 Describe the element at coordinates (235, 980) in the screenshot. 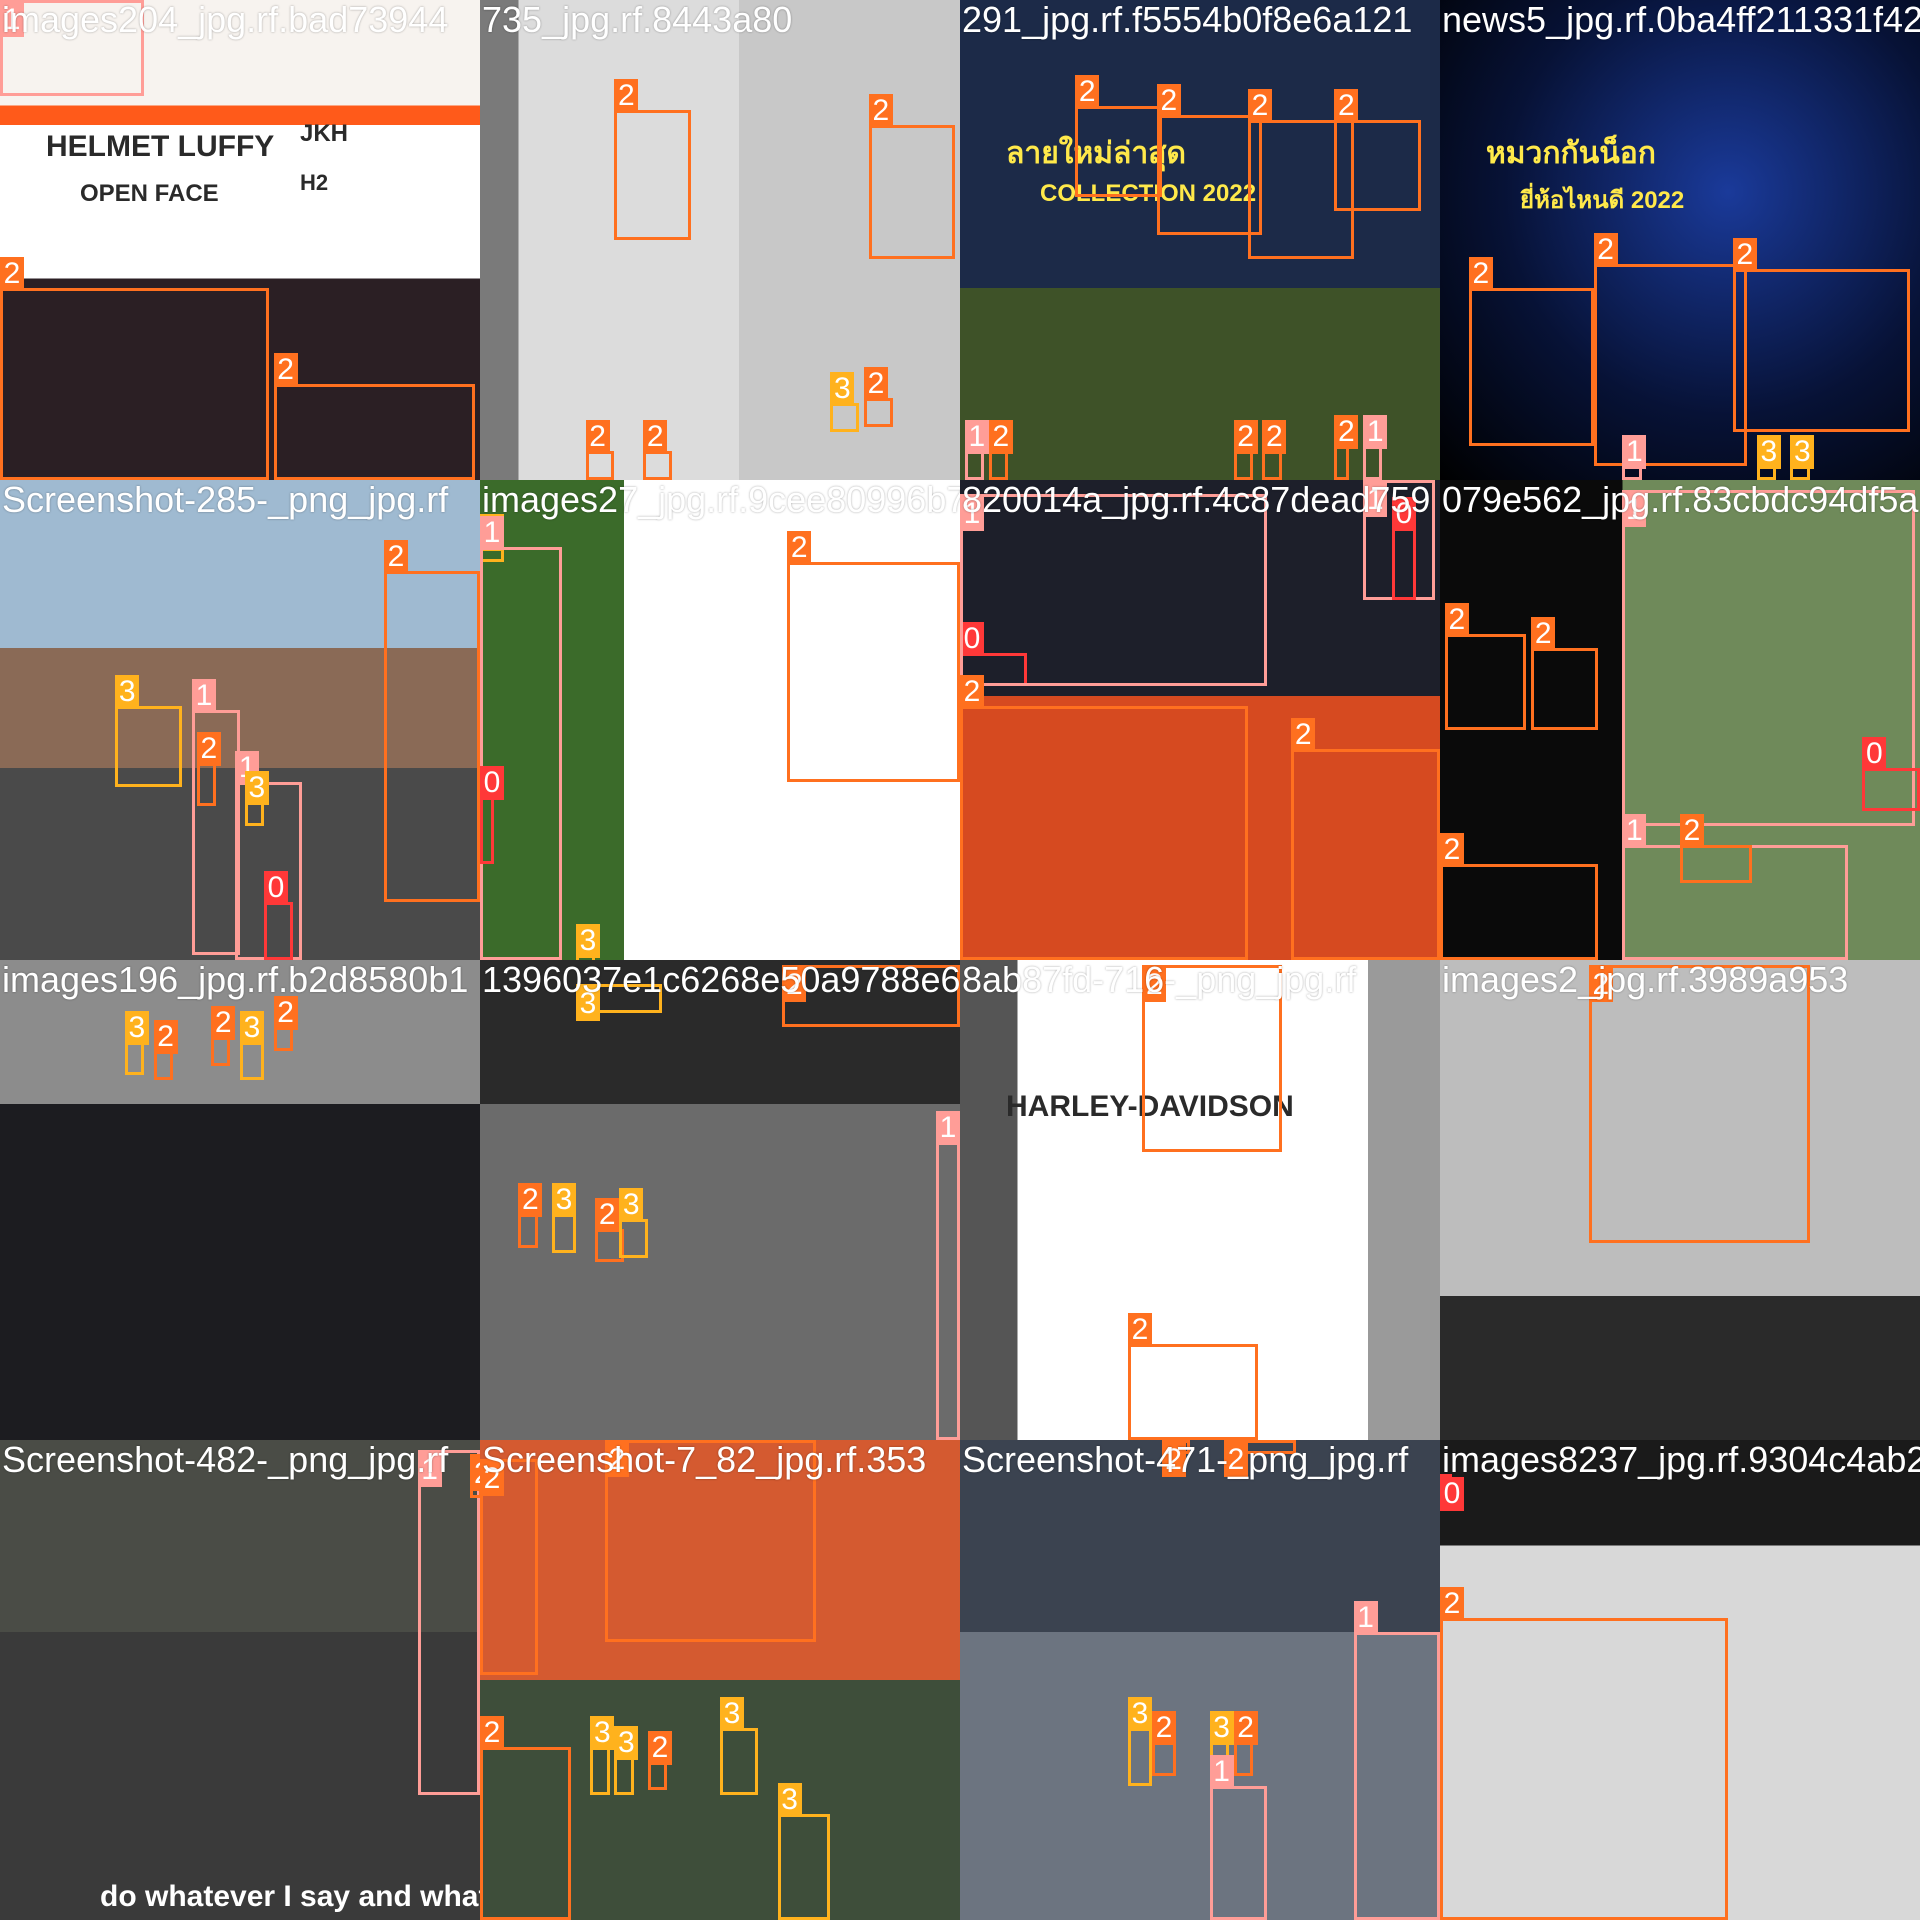

I see `tile-filename: images196_jpg.rf.b2d8580b1` at that location.